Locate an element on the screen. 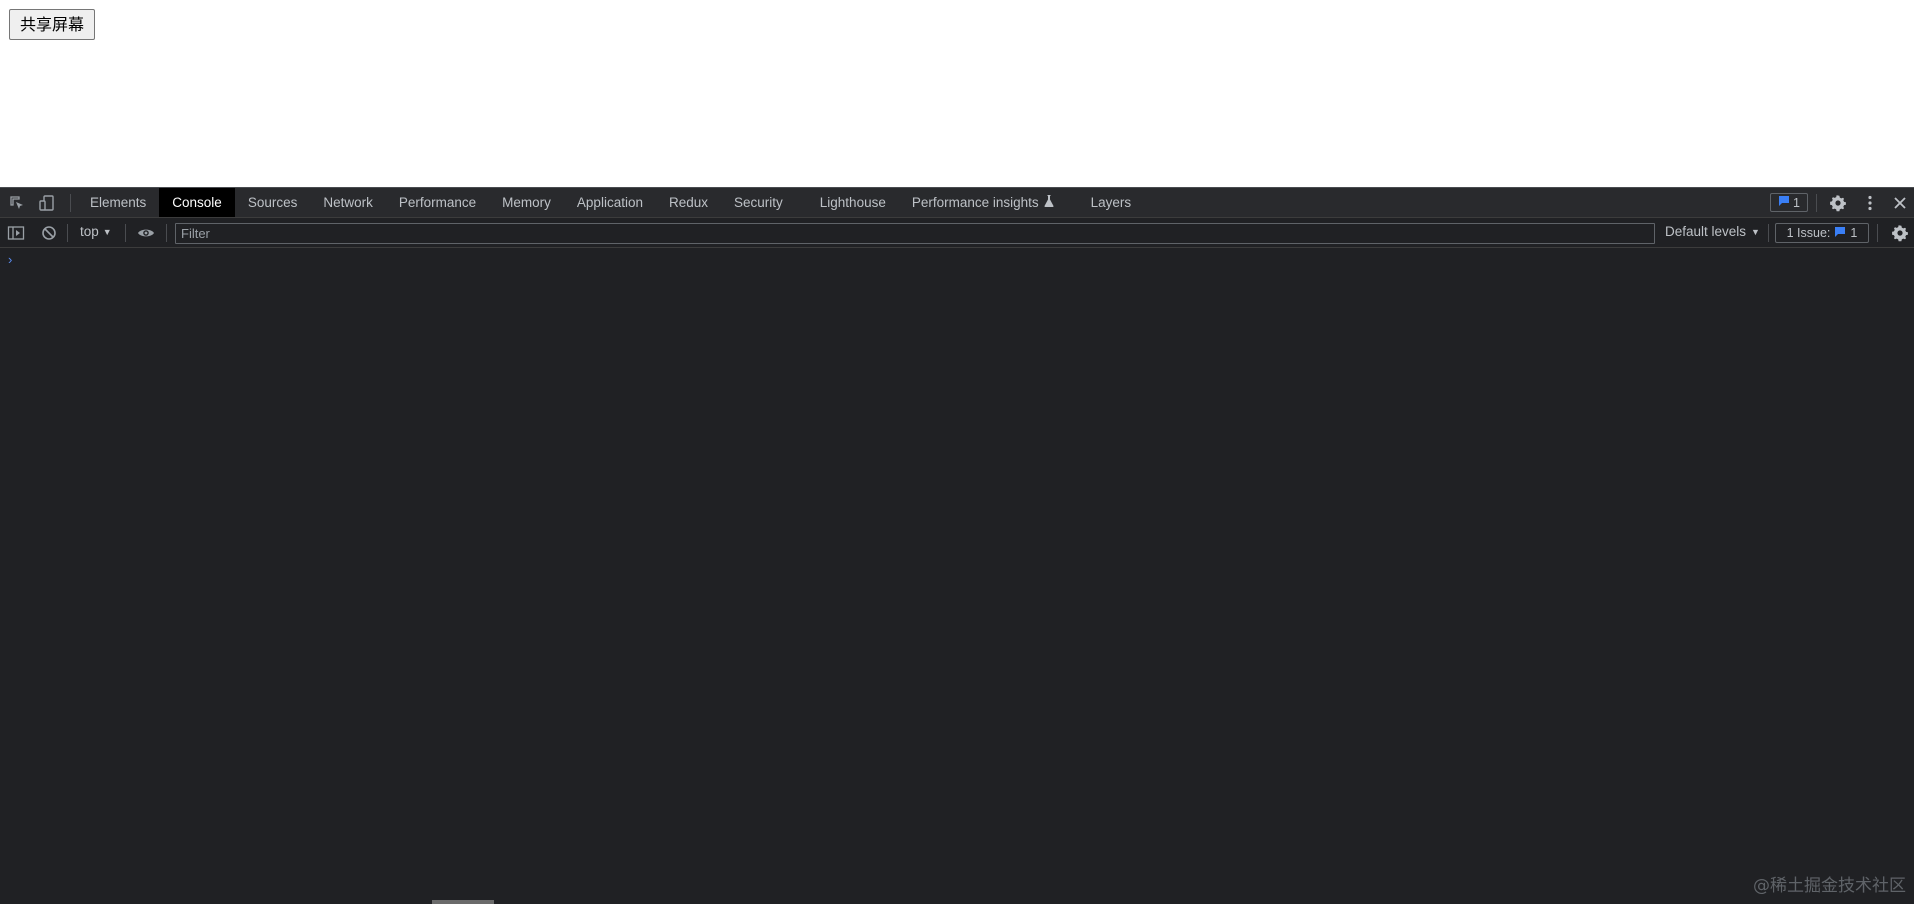 Image resolution: width=1914 pixels, height=904 pixels. tab-label: Console is located at coordinates (197, 202).